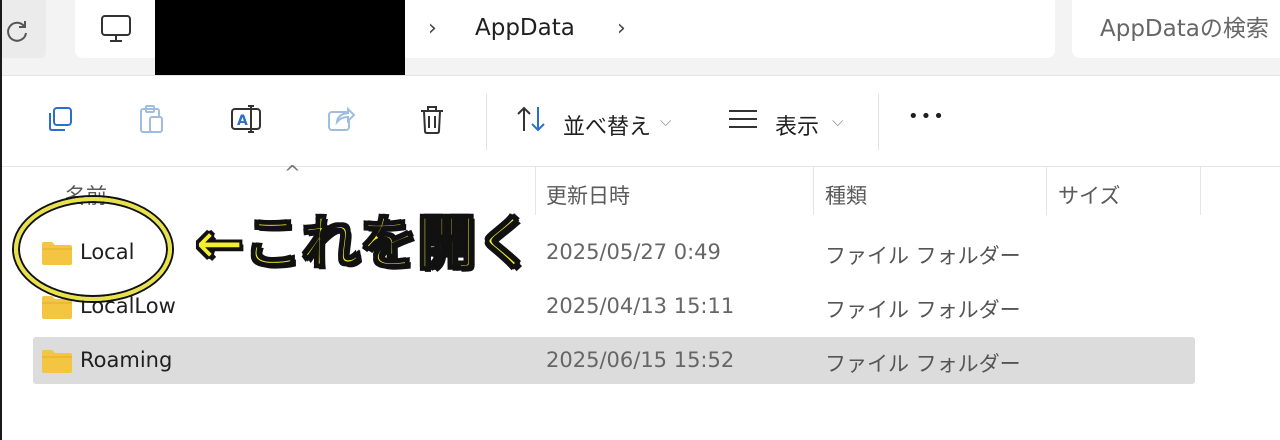 The height and width of the screenshot is (440, 1280). Describe the element at coordinates (280, 37) in the screenshot. I see `redacted-area` at that location.